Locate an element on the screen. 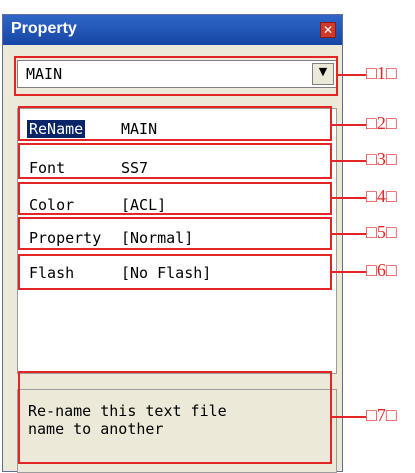 This screenshot has width=415, height=473. close-icon: ✕ is located at coordinates (328, 30).